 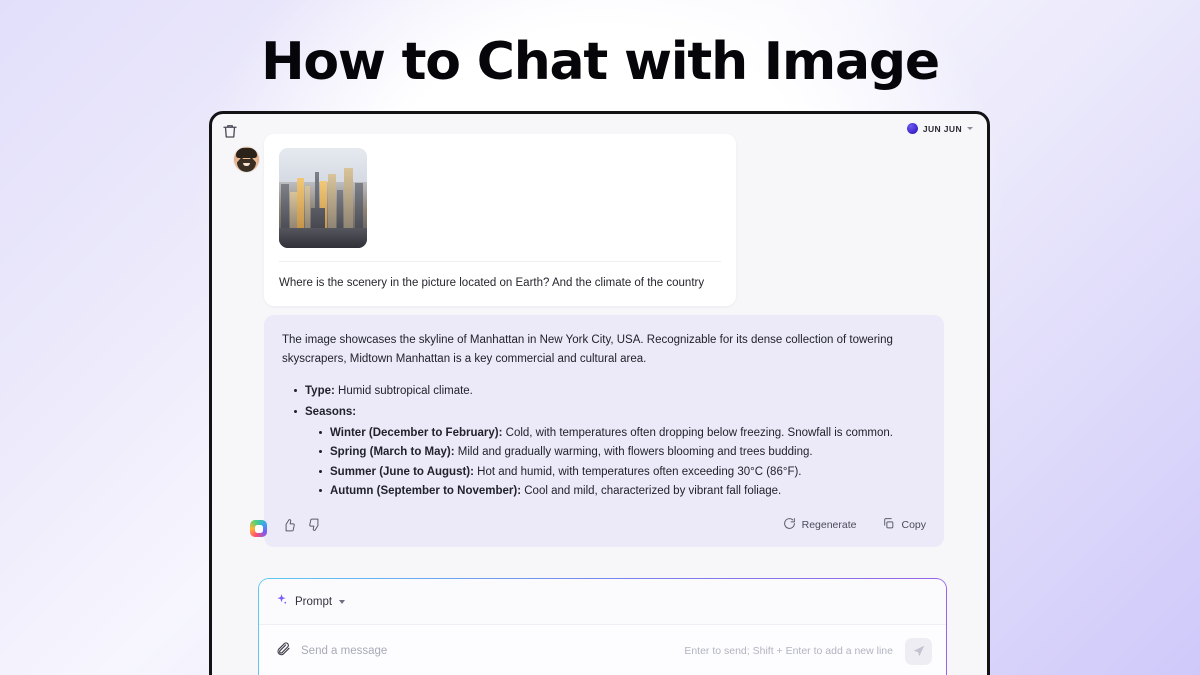 I want to click on avatar-hair, so click(x=246, y=153).